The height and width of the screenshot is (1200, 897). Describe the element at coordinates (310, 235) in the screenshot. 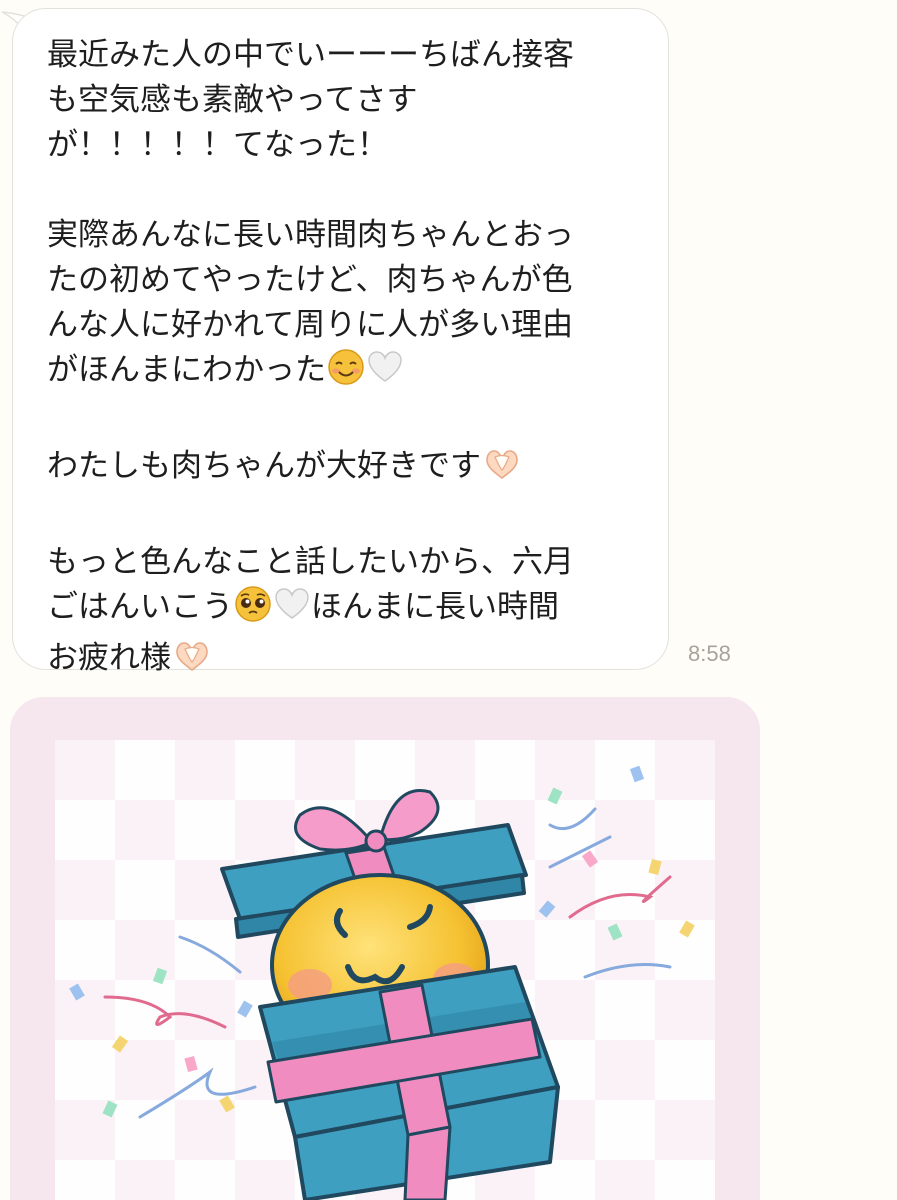

I see `message-line: 実際あんなに長い時間肉ちゃんとおっ` at that location.